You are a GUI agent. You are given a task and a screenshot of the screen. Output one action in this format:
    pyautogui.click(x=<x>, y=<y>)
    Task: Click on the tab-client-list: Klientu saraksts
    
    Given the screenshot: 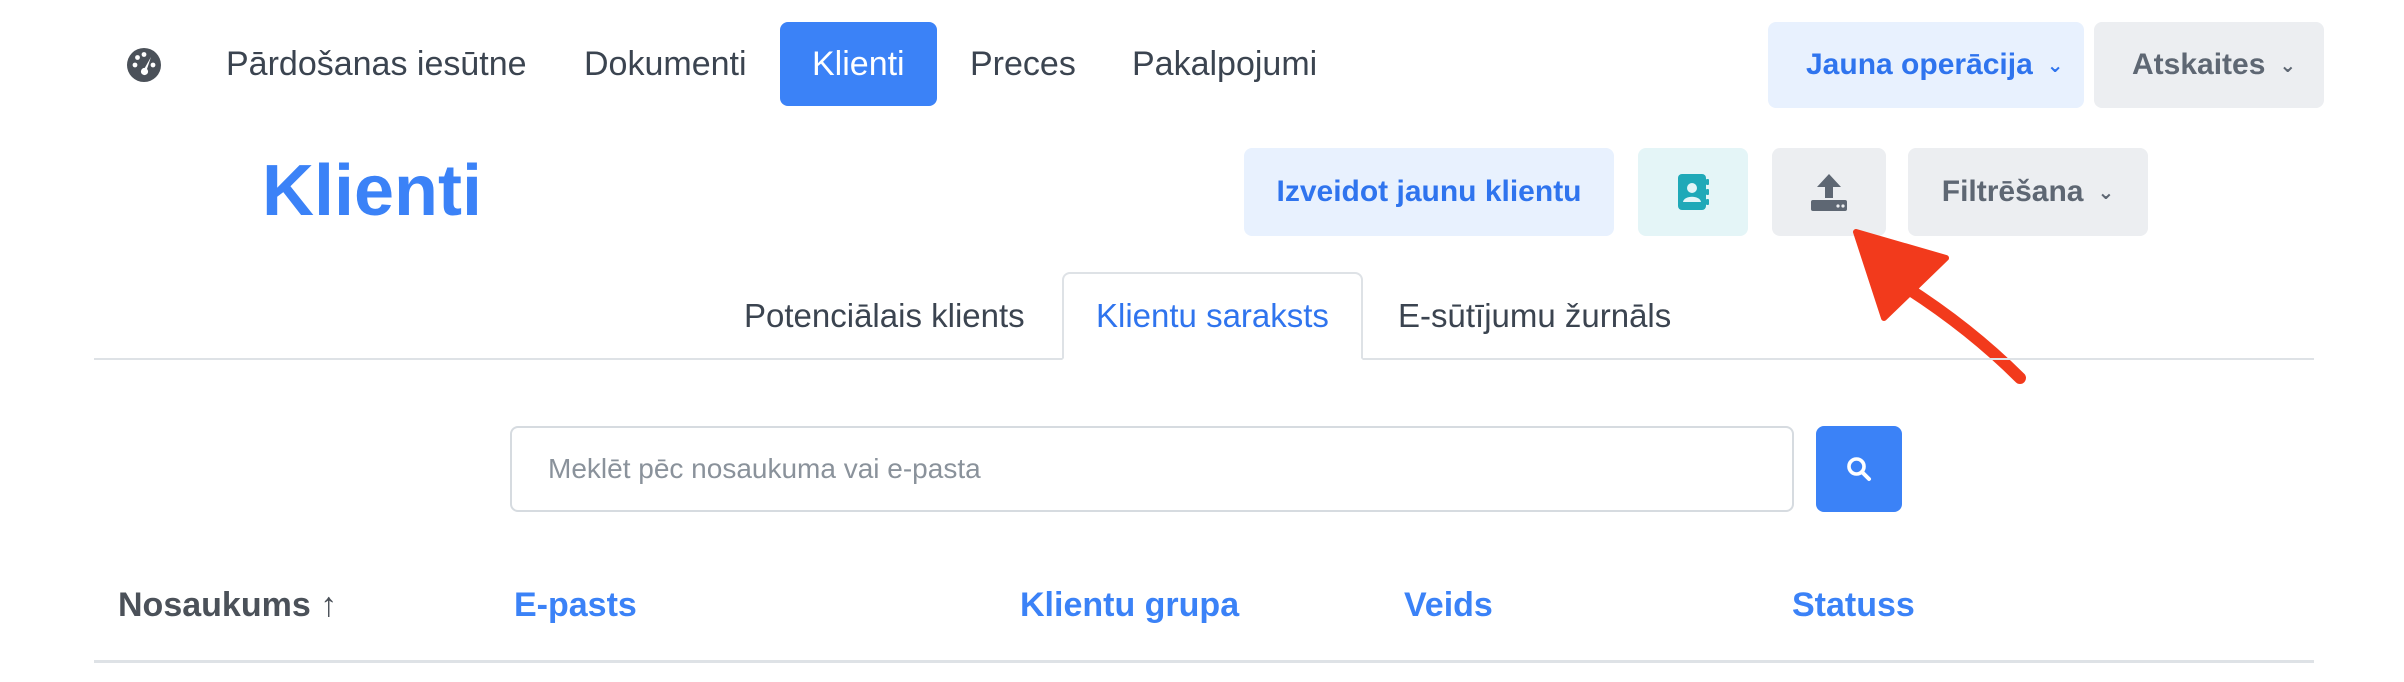 What is the action you would take?
    pyautogui.click(x=1212, y=316)
    